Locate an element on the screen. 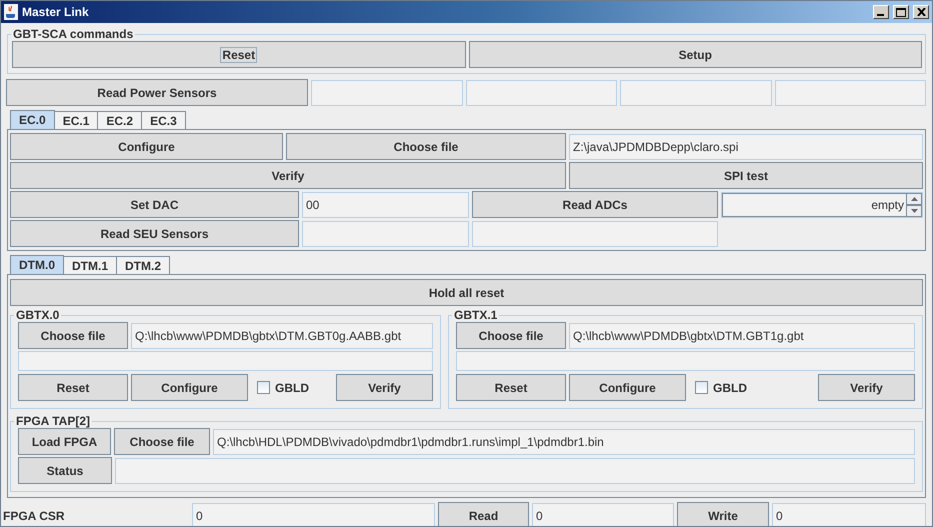 The image size is (933, 527). write-value-field: 0 is located at coordinates (849, 514).